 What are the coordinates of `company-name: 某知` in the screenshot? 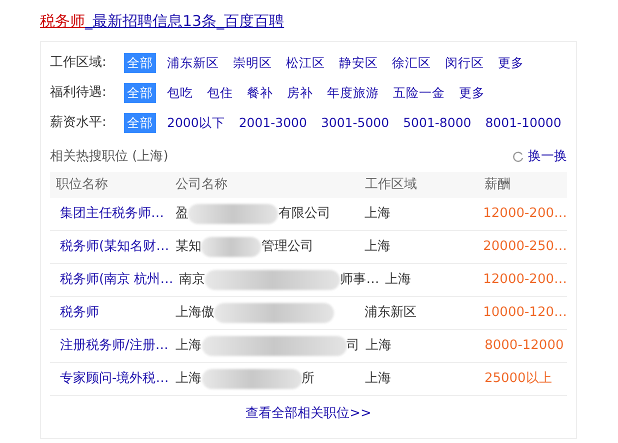 It's located at (188, 247).